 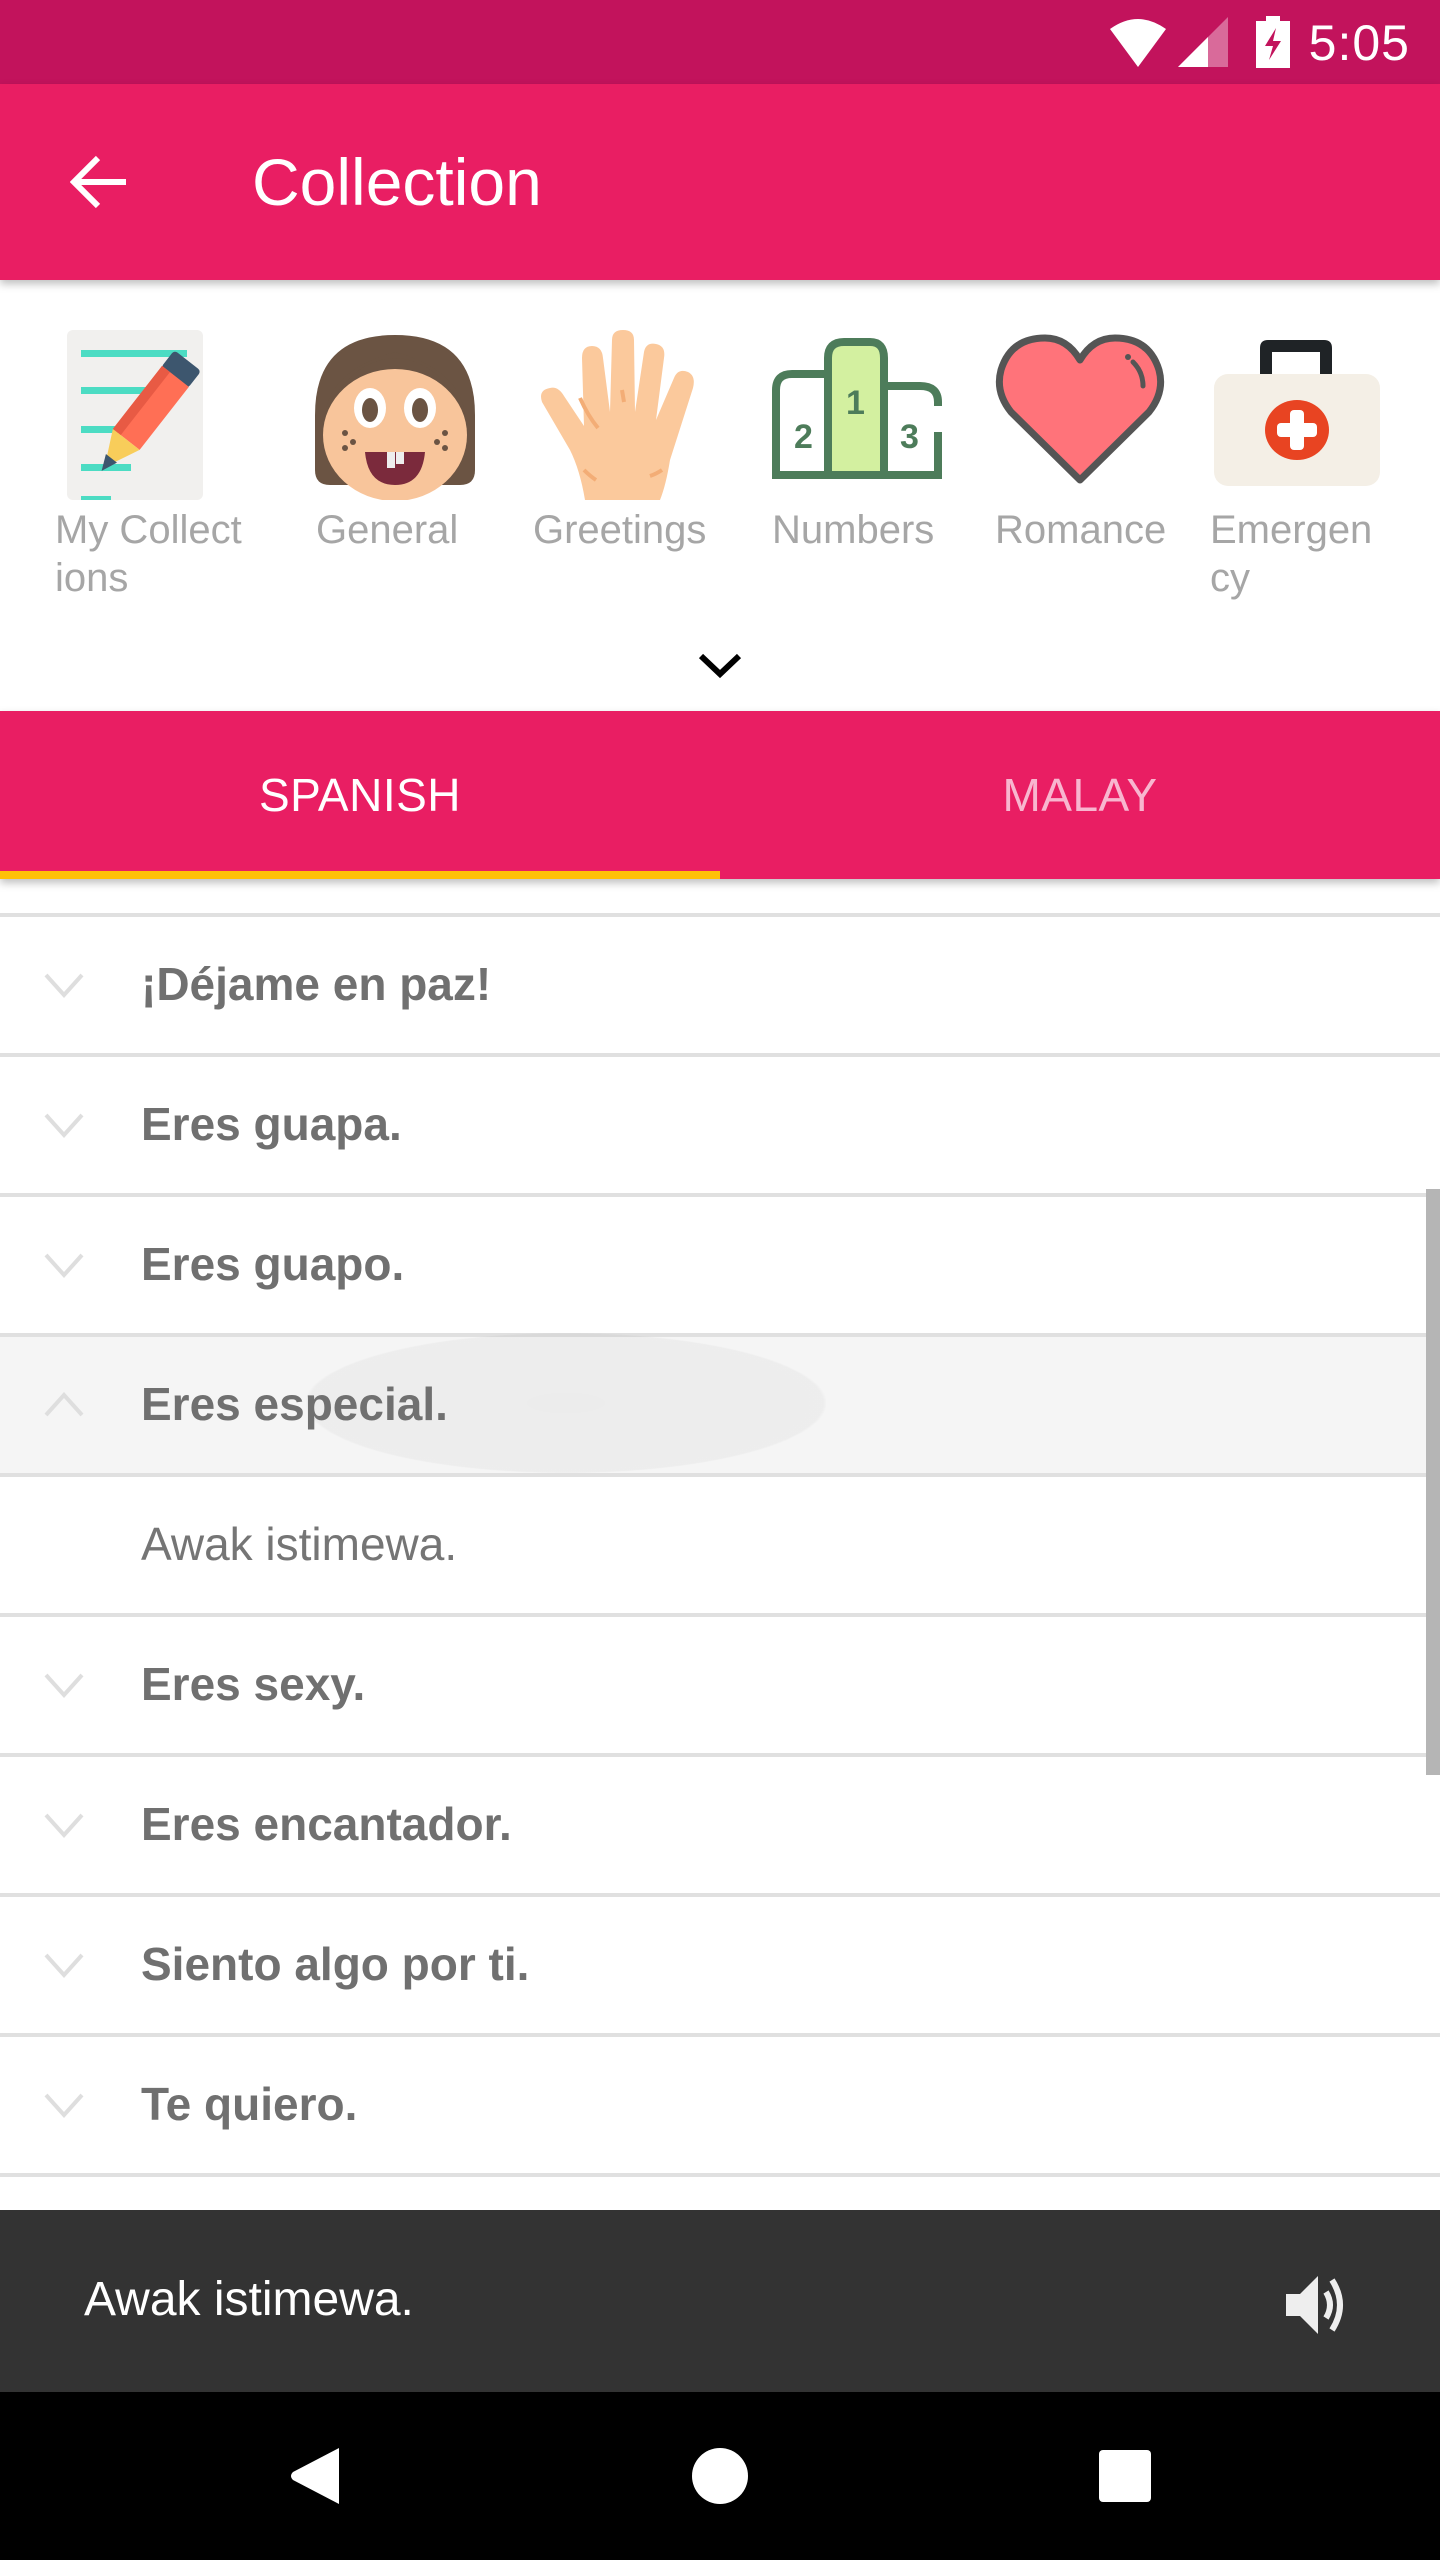 What do you see at coordinates (249, 2299) in the screenshot?
I see `player-text: Awak istimewa.` at bounding box center [249, 2299].